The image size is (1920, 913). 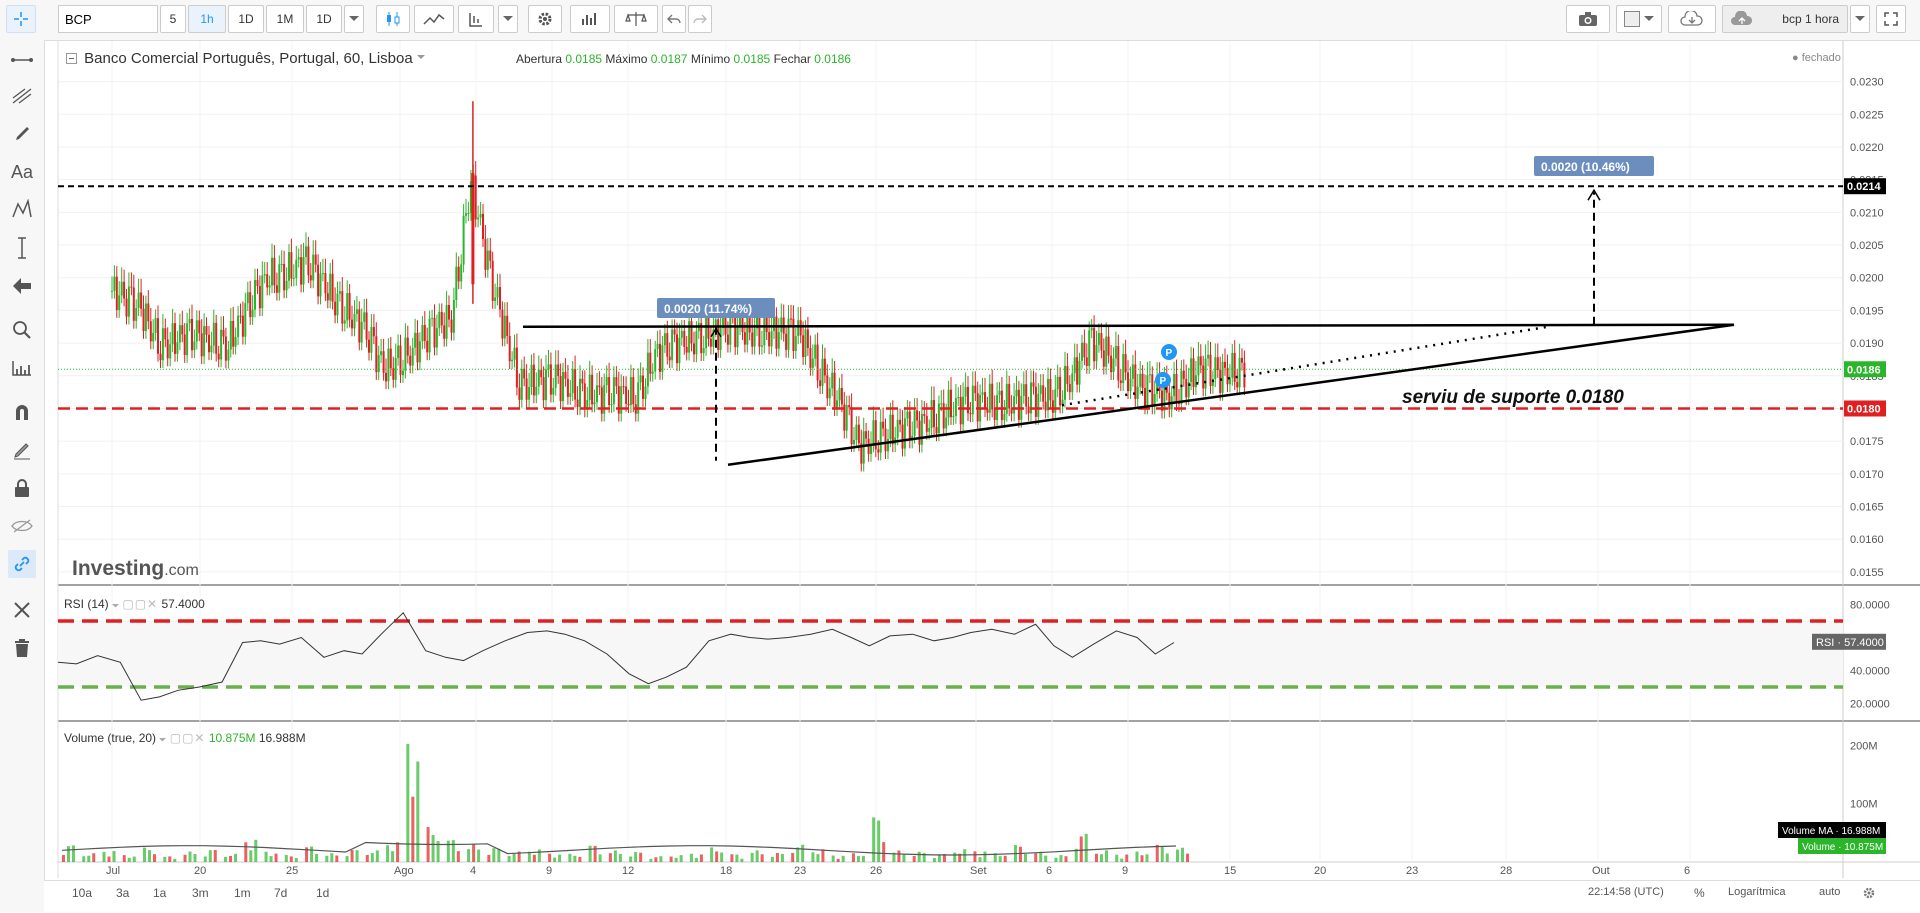 I want to click on measure1-label: 0.0020 (11.74%), so click(x=708, y=309).